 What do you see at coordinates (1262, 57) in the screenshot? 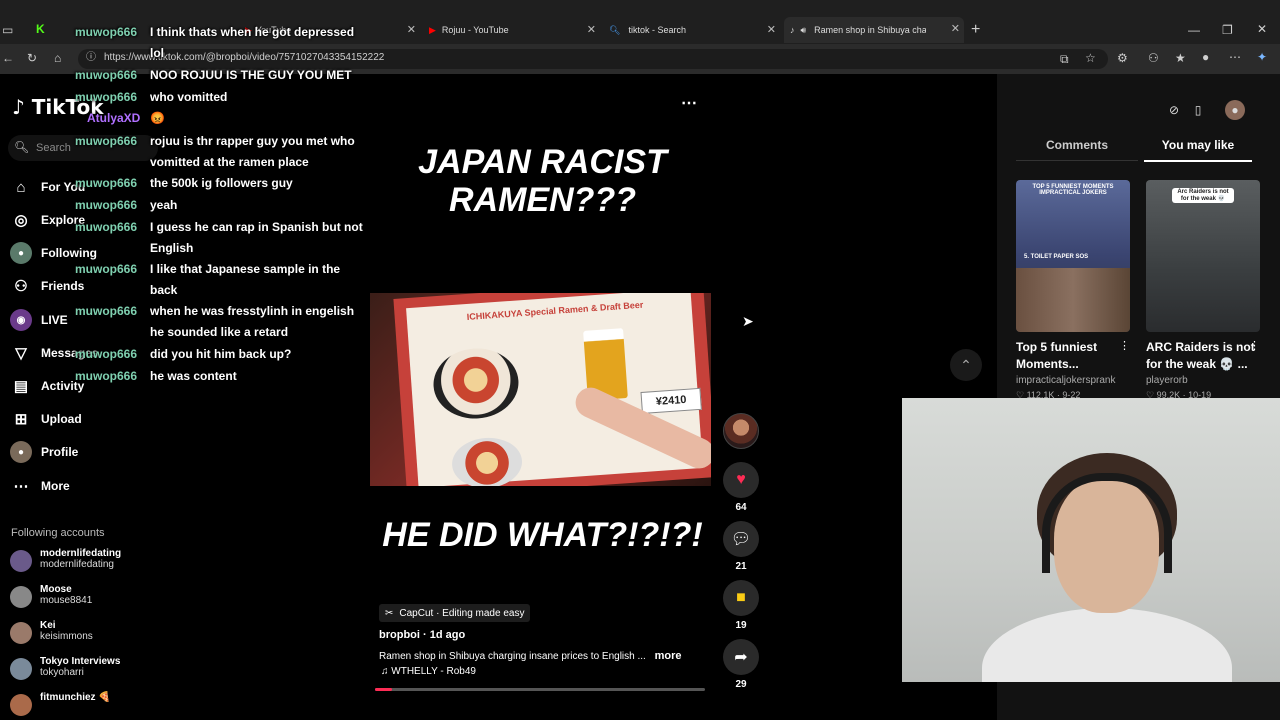
I see `copilot-icon: ✦` at bounding box center [1262, 57].